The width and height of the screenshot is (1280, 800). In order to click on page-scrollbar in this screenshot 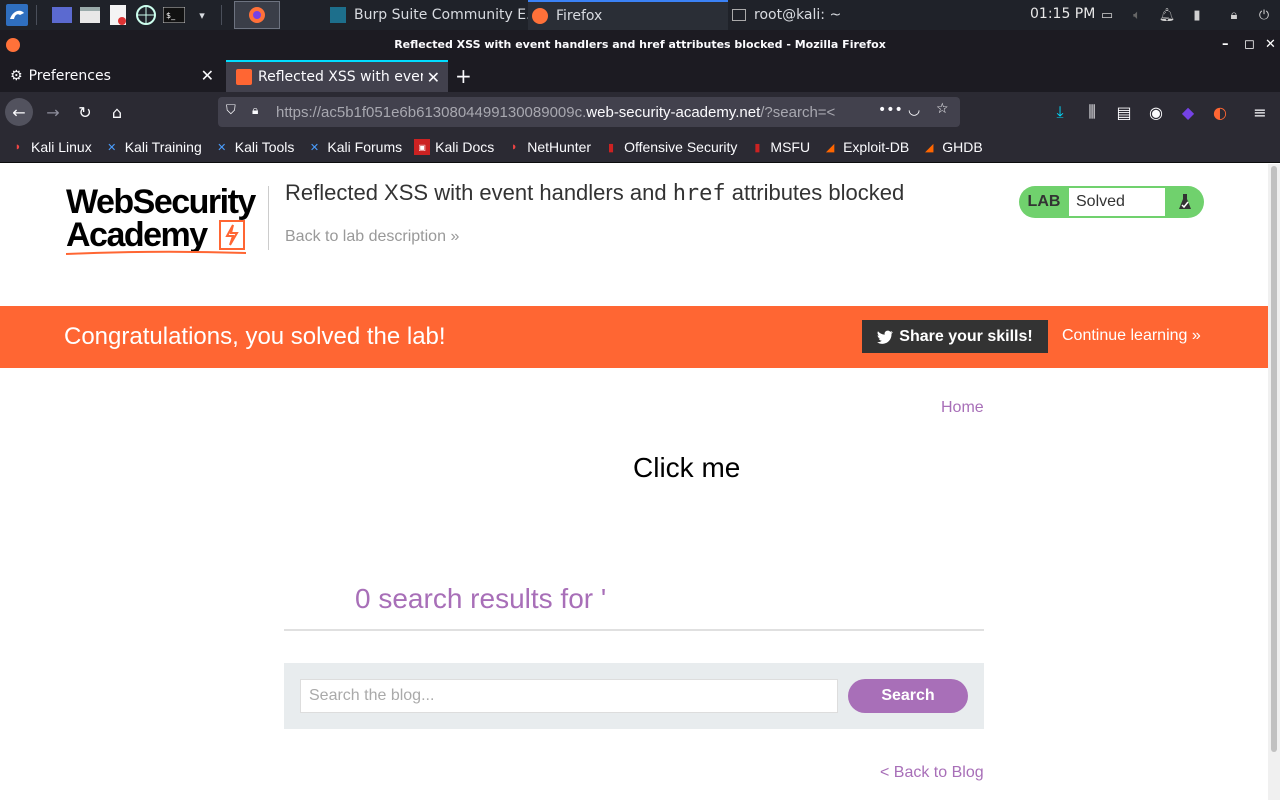, I will do `click(1274, 482)`.